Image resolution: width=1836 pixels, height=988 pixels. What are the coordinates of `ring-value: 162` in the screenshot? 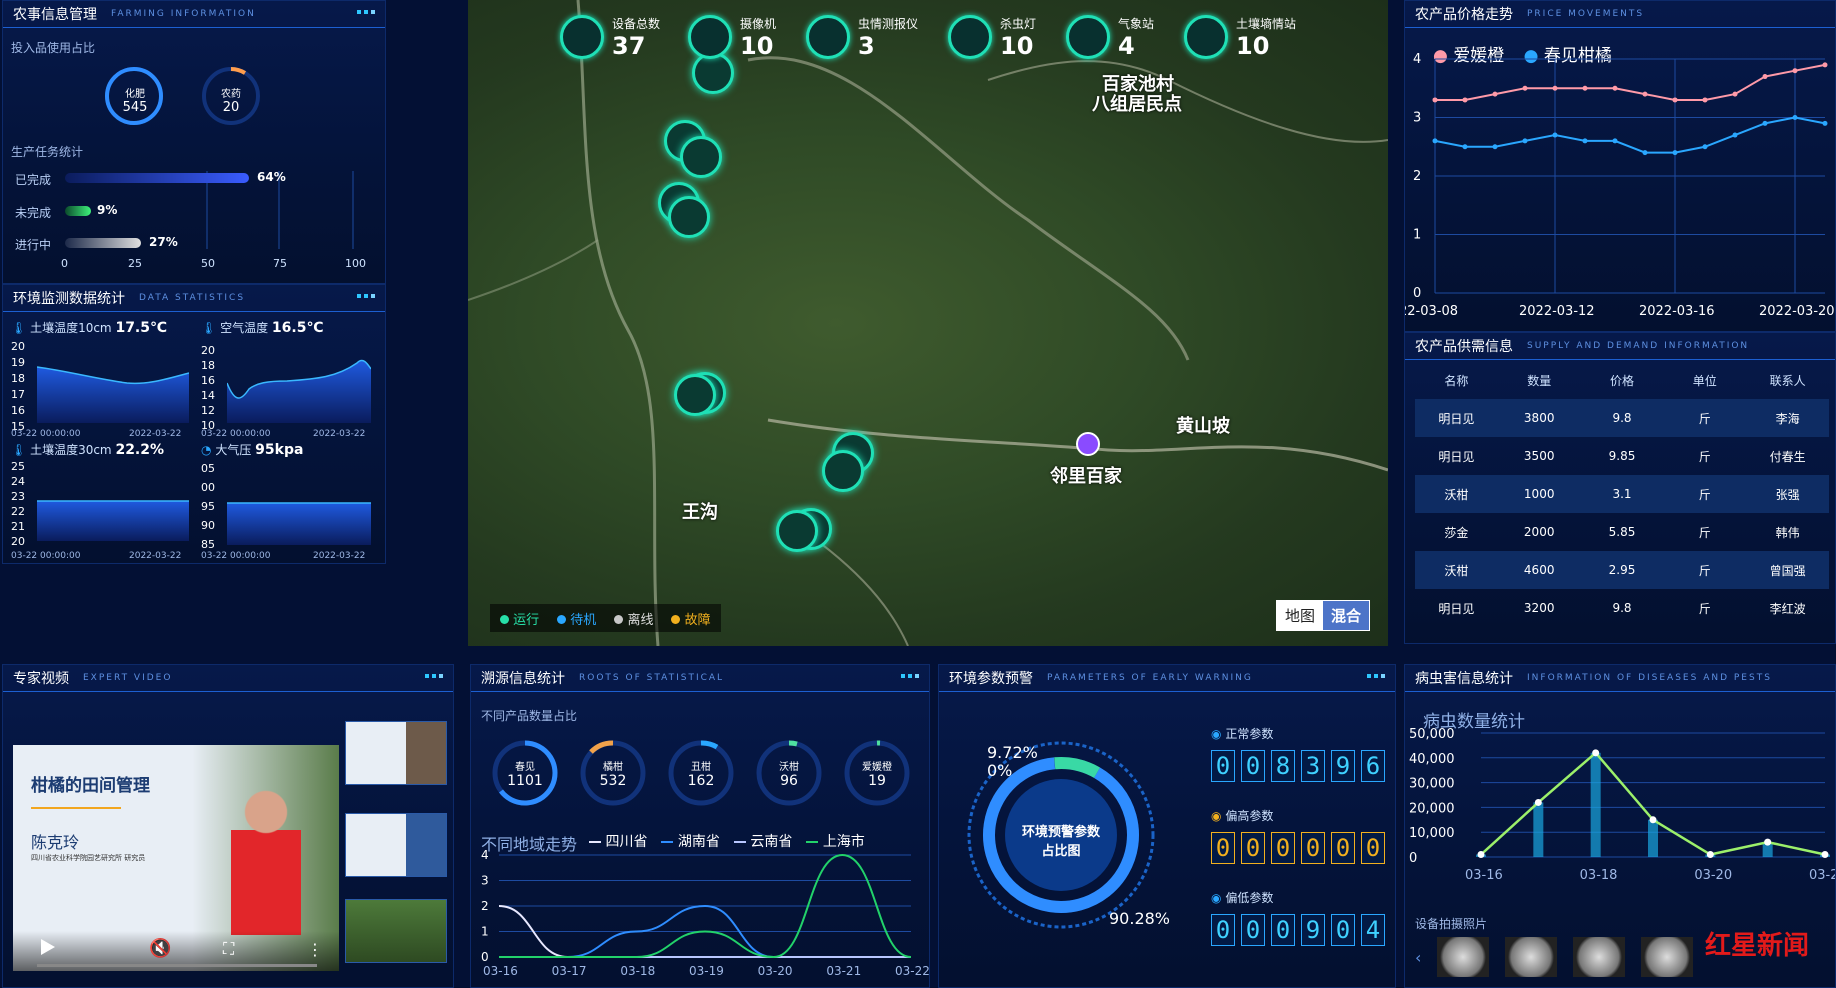 It's located at (701, 781).